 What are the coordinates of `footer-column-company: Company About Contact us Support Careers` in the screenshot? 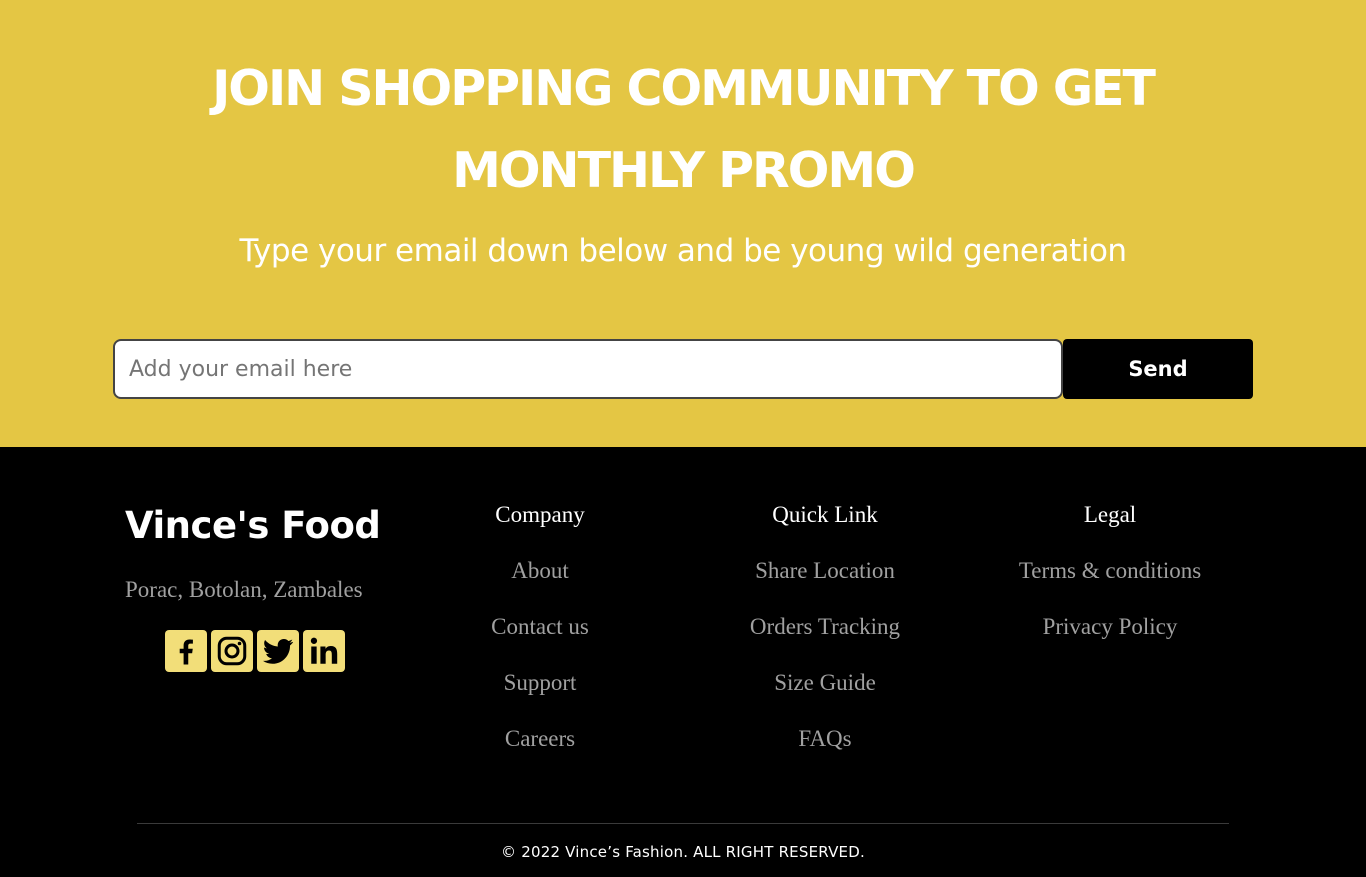 It's located at (540, 627).